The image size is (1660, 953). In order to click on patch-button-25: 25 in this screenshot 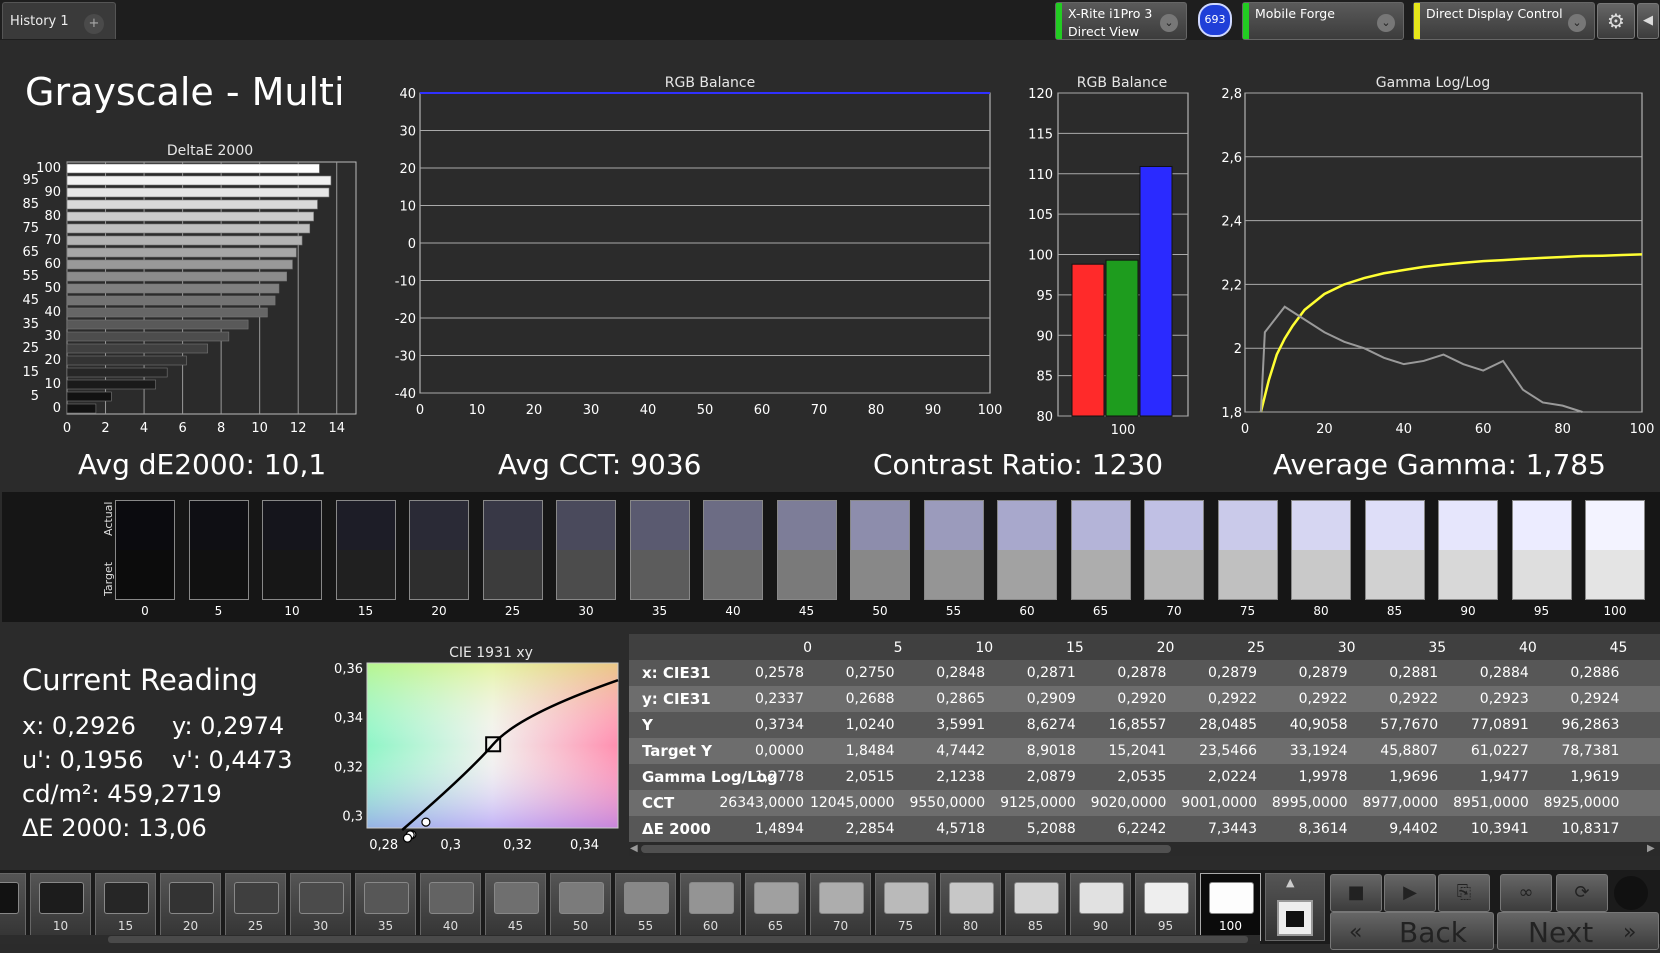, I will do `click(255, 907)`.